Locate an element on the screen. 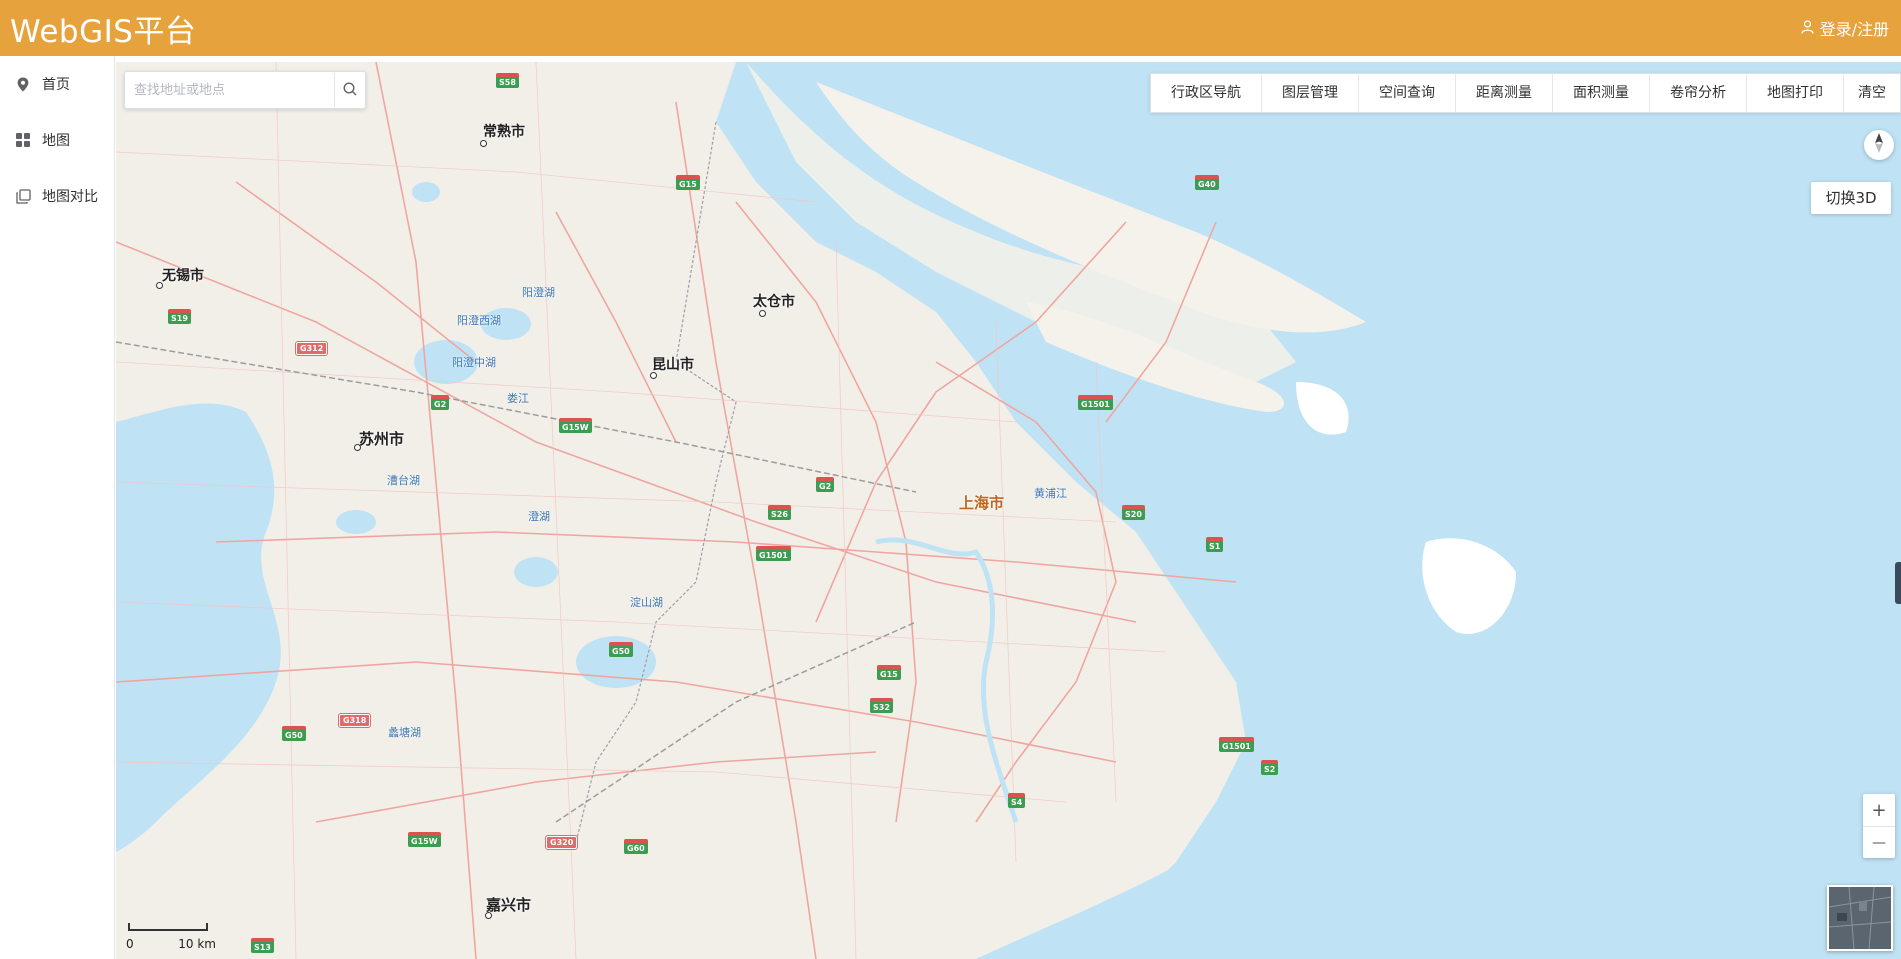 This screenshot has width=1901, height=959. compass-icon is located at coordinates (1879, 145).